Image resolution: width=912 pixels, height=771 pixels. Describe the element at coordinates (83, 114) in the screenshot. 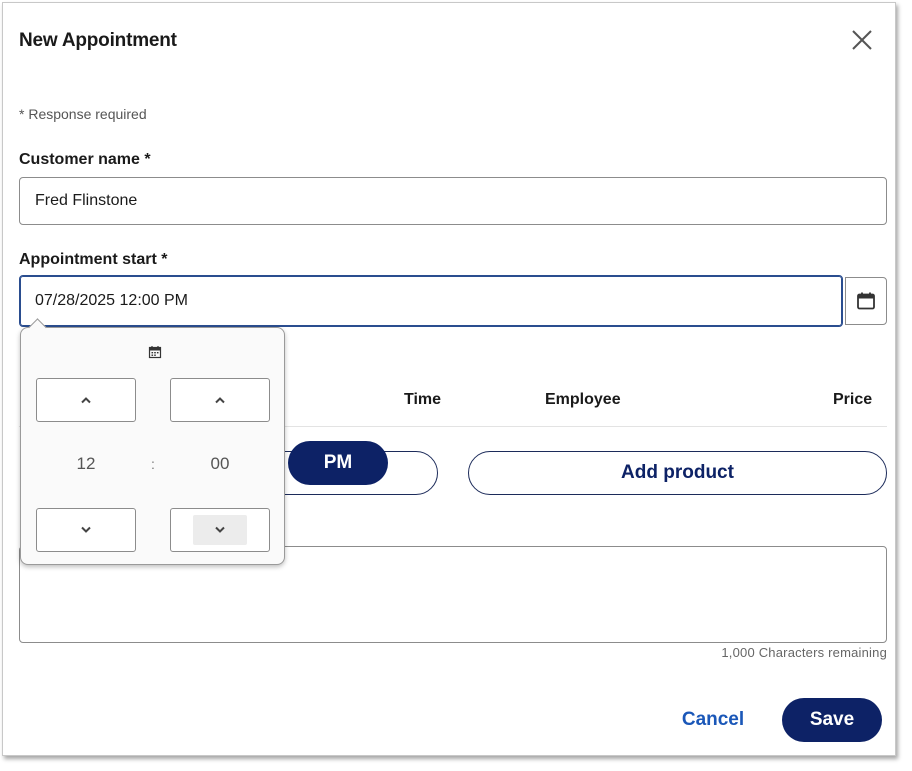

I see `required-note: * Response required` at that location.